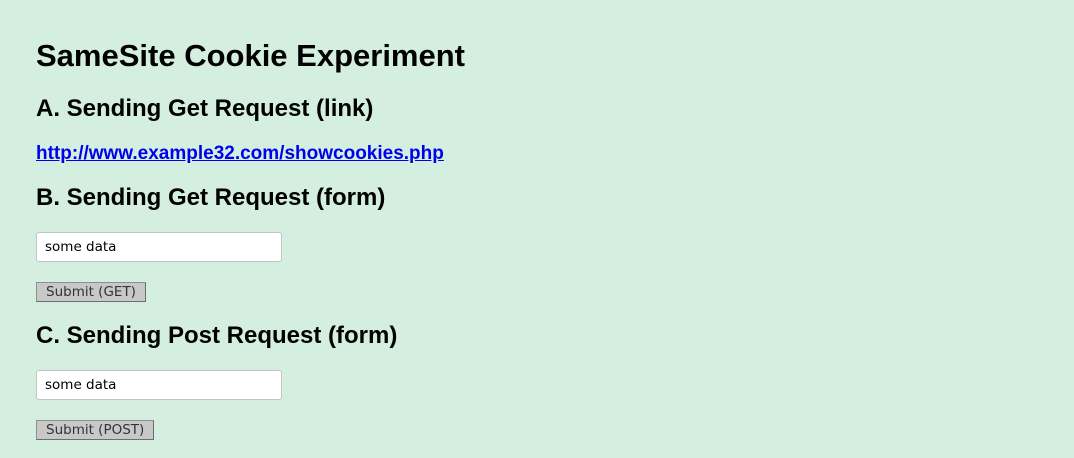 This screenshot has width=1074, height=458. I want to click on submit-get-button: Submit (GET), so click(91, 292).